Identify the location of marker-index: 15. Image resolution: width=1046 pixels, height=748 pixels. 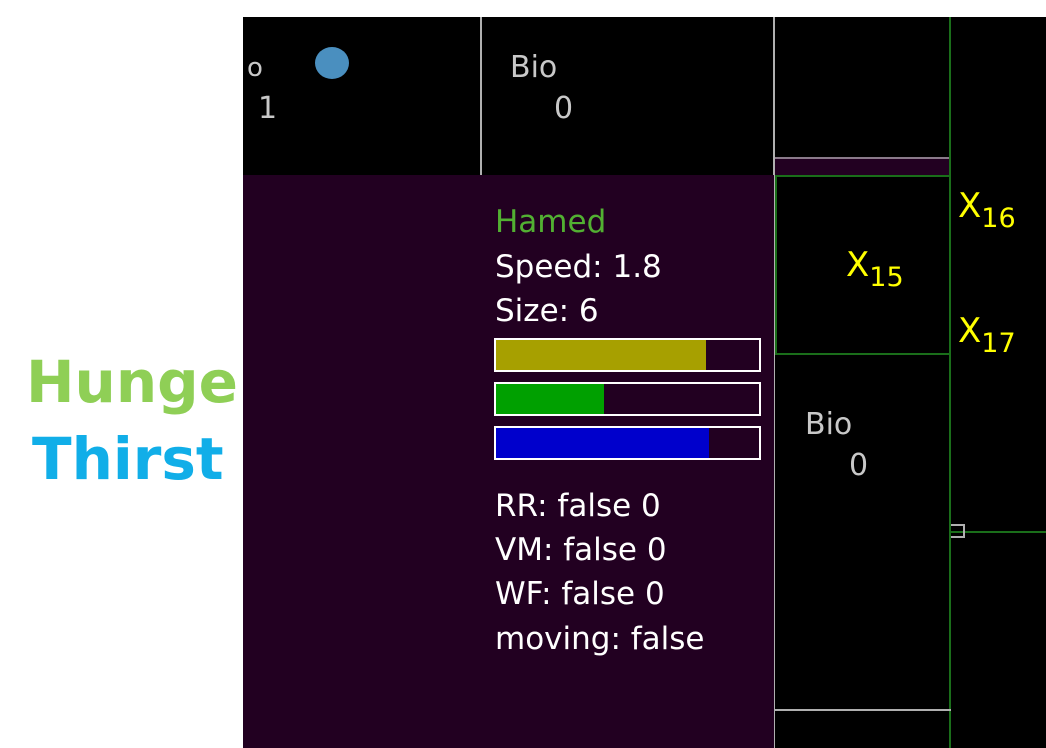
(886, 277).